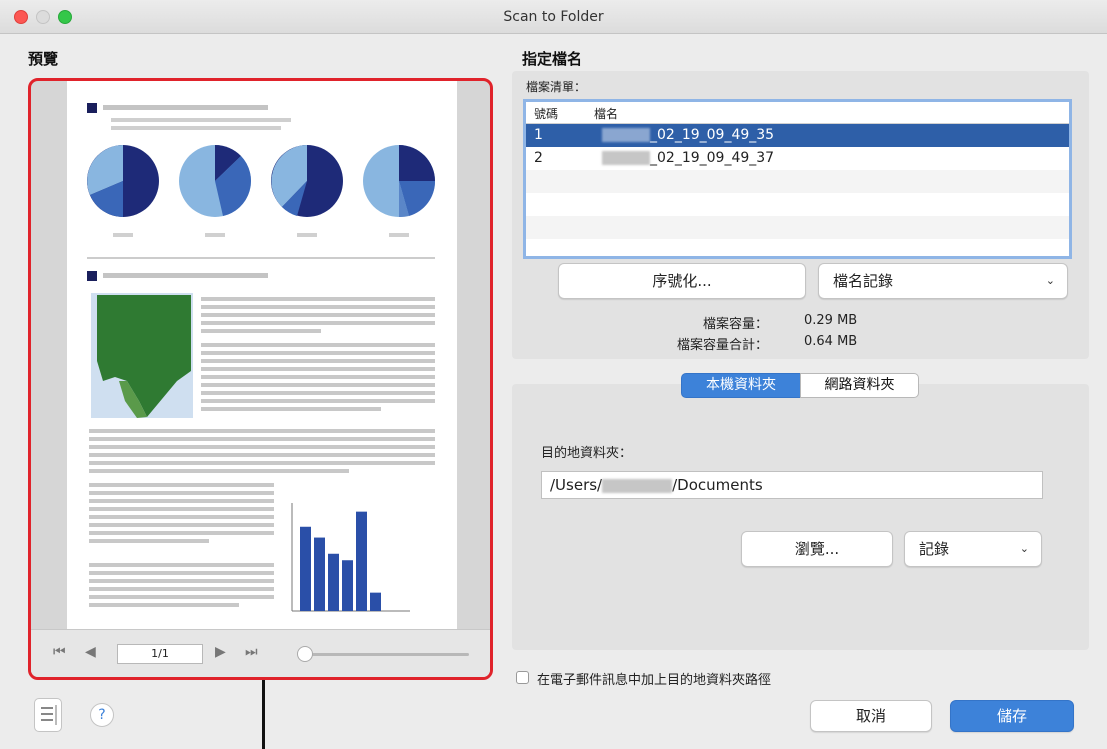  I want to click on file-naming-label: 指定檔名, so click(552, 59).